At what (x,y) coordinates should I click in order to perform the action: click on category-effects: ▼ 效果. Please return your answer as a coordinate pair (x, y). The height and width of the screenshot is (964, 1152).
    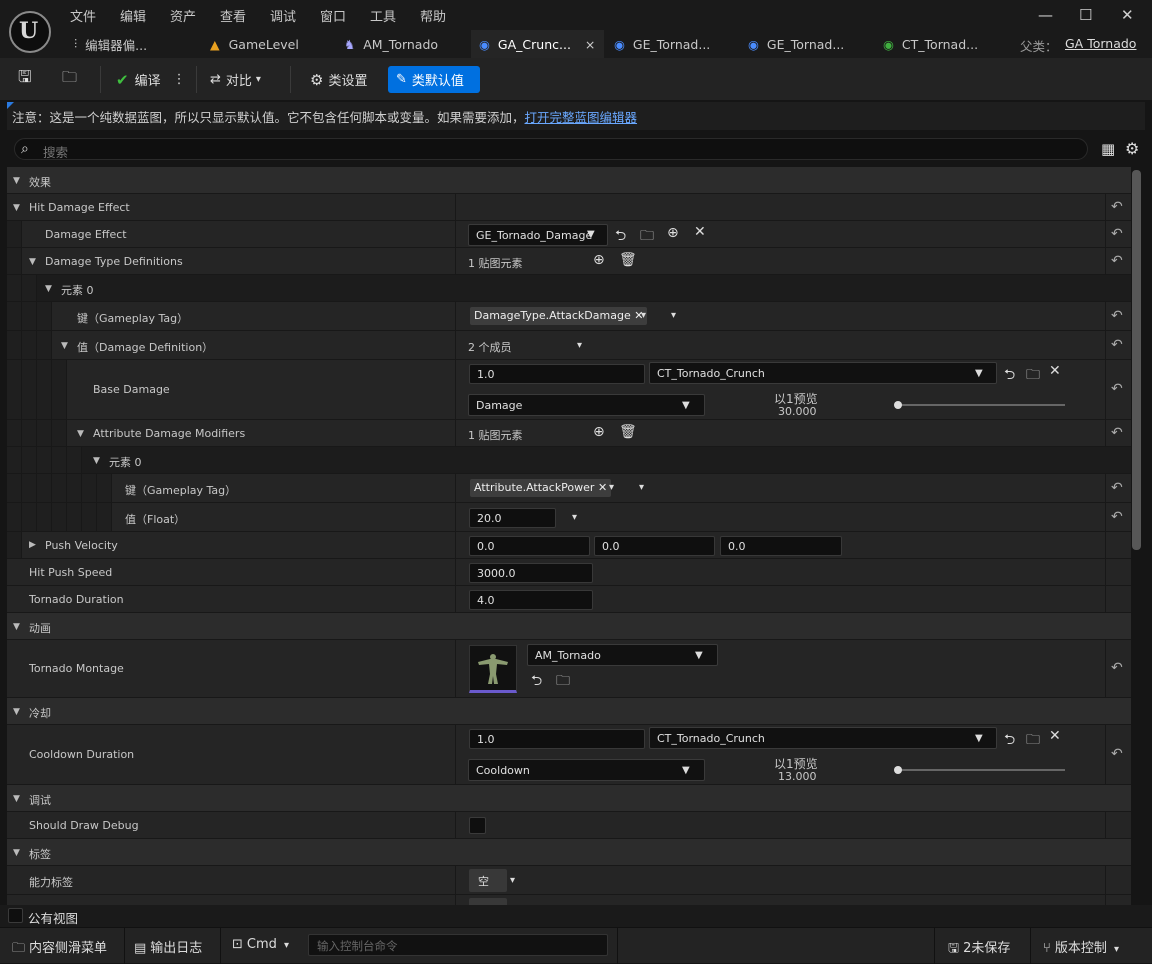
    Looking at the image, I should click on (569, 180).